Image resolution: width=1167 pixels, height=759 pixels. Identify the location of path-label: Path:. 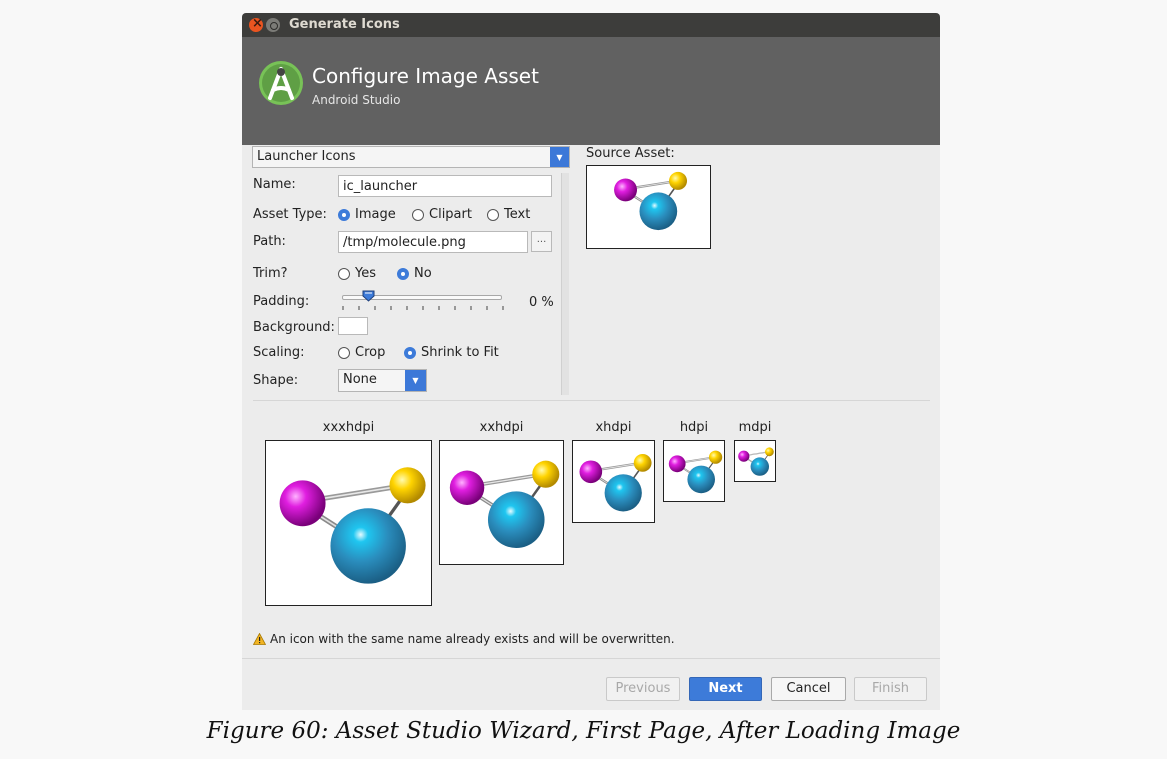
(269, 241).